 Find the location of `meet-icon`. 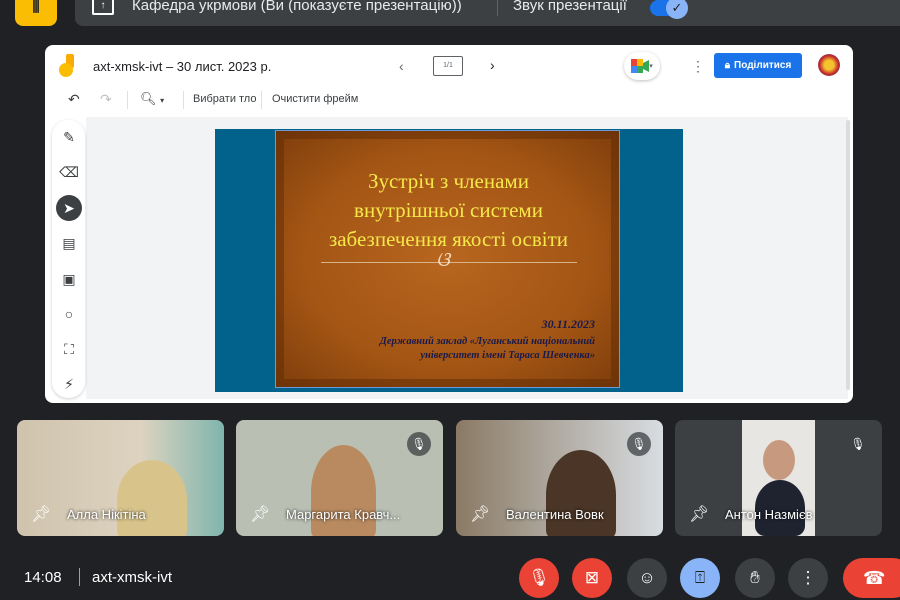

meet-icon is located at coordinates (640, 66).